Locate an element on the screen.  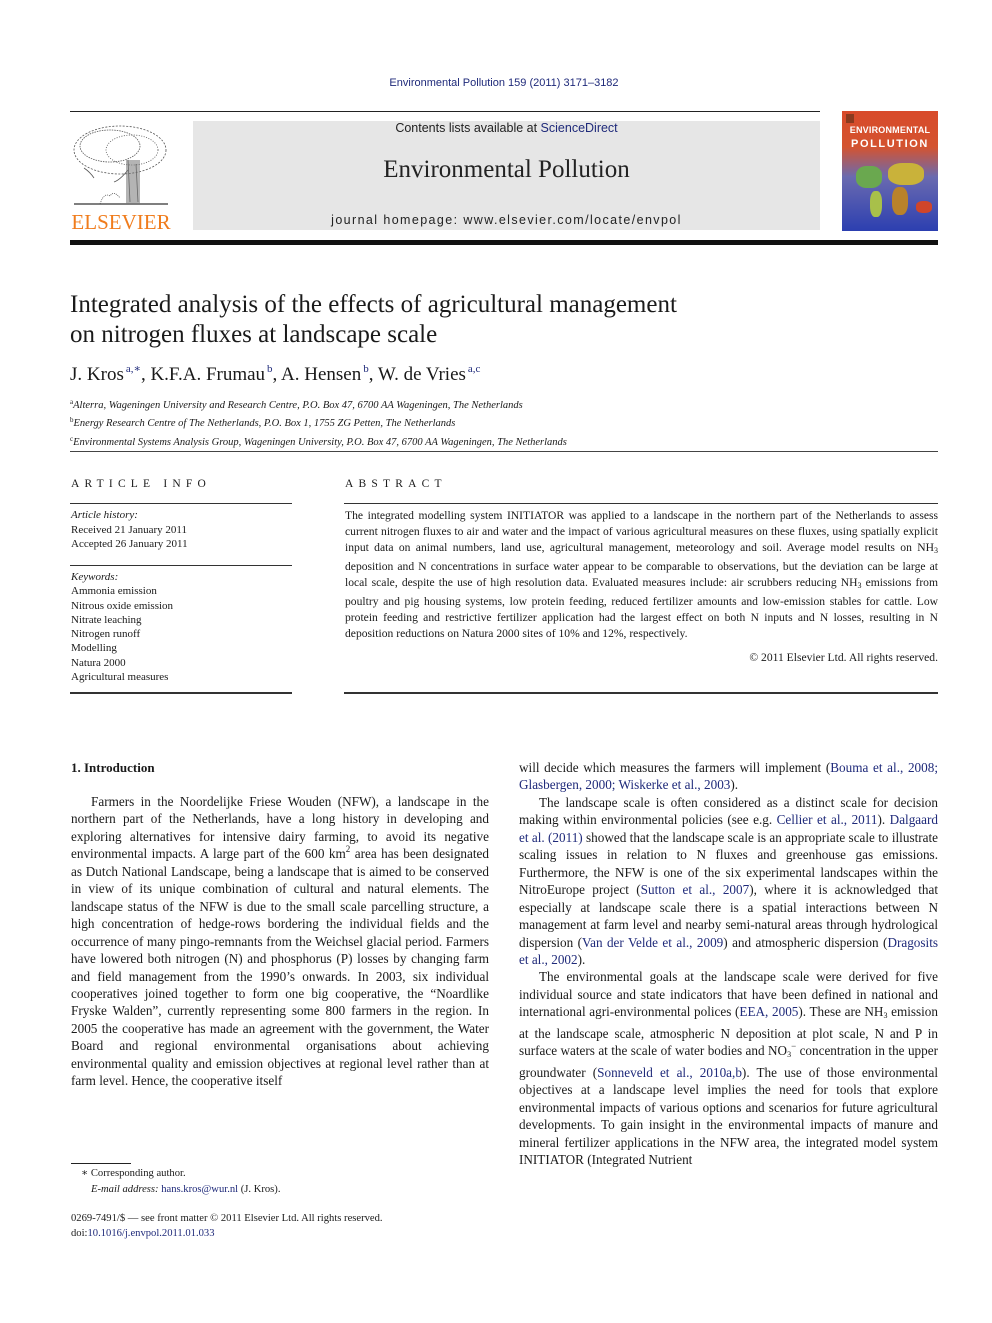
journal-cover-image: ENVIRONMENTAL POLLUTION is located at coordinates (890, 171).